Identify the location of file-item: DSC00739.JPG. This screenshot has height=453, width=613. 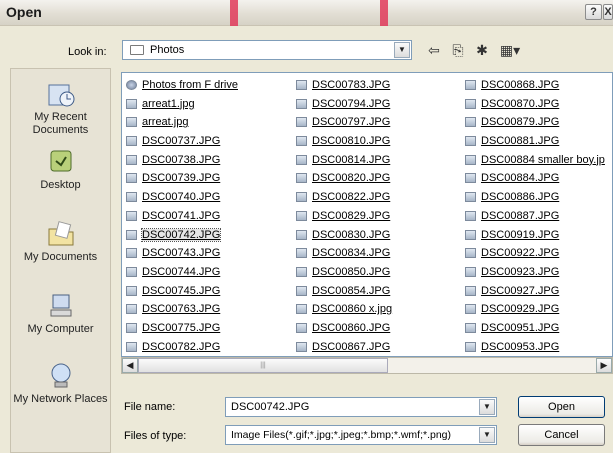
(211, 179).